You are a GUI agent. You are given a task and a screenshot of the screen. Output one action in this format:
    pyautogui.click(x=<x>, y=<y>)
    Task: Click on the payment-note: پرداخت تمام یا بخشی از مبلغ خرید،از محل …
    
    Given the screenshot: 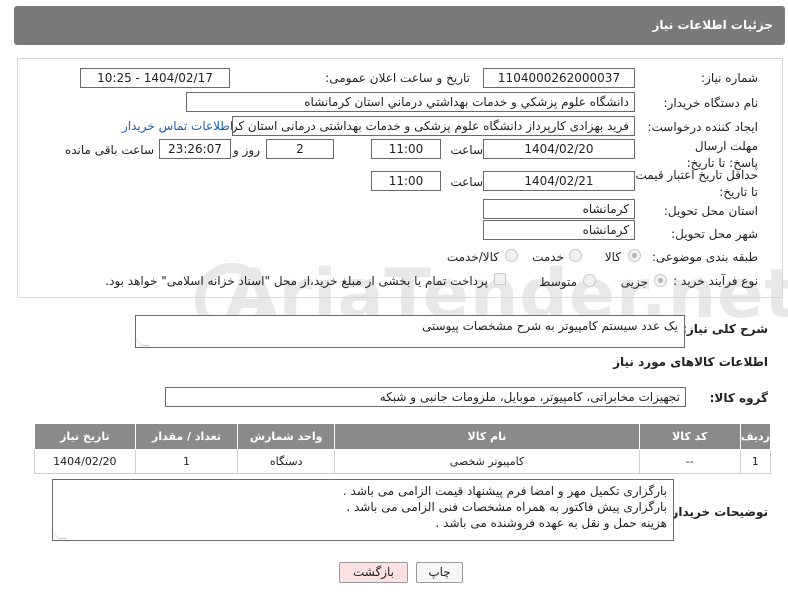 What is the action you would take?
    pyautogui.click(x=296, y=281)
    